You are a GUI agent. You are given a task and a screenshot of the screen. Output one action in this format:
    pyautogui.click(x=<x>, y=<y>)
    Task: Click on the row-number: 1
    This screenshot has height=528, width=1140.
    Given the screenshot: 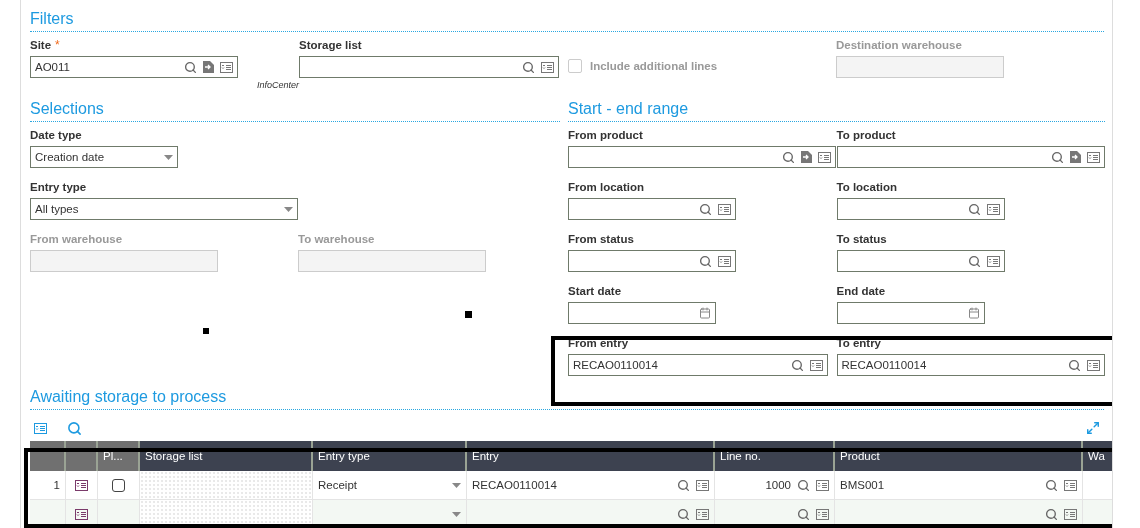 What is the action you would take?
    pyautogui.click(x=56, y=485)
    